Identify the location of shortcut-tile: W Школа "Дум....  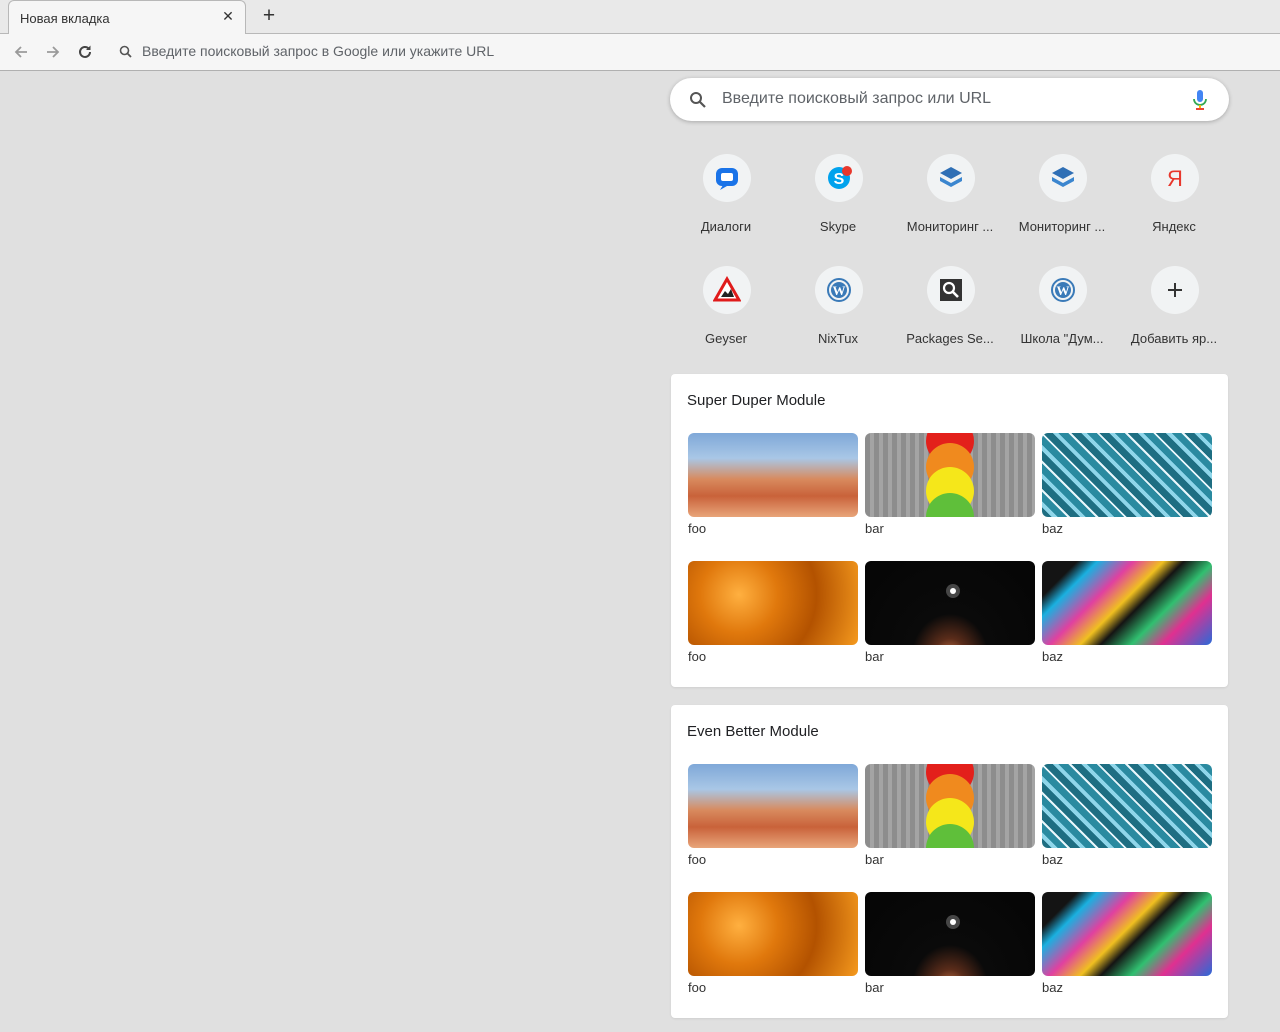
(1062, 314).